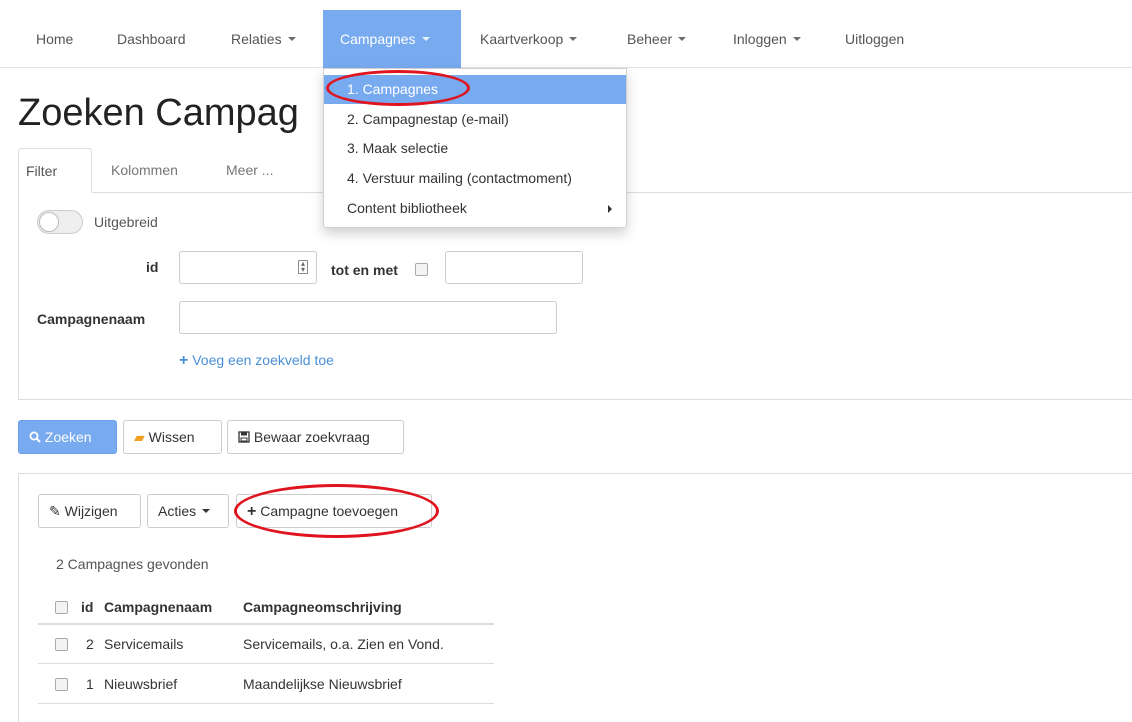 The image size is (1132, 722). I want to click on menu-item-campagnestap: 2. Campagnestap (e-mail), so click(475, 119).